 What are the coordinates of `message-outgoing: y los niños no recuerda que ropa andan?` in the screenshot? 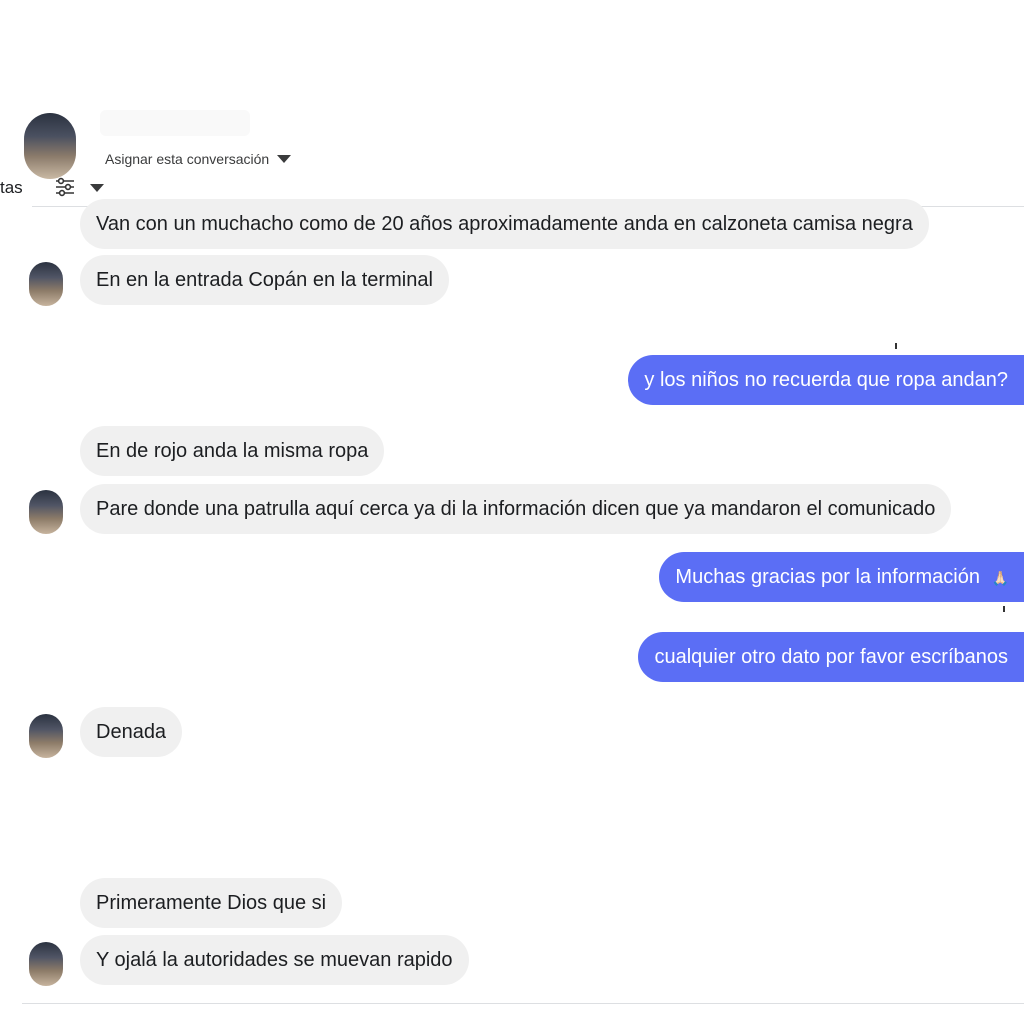 It's located at (826, 380).